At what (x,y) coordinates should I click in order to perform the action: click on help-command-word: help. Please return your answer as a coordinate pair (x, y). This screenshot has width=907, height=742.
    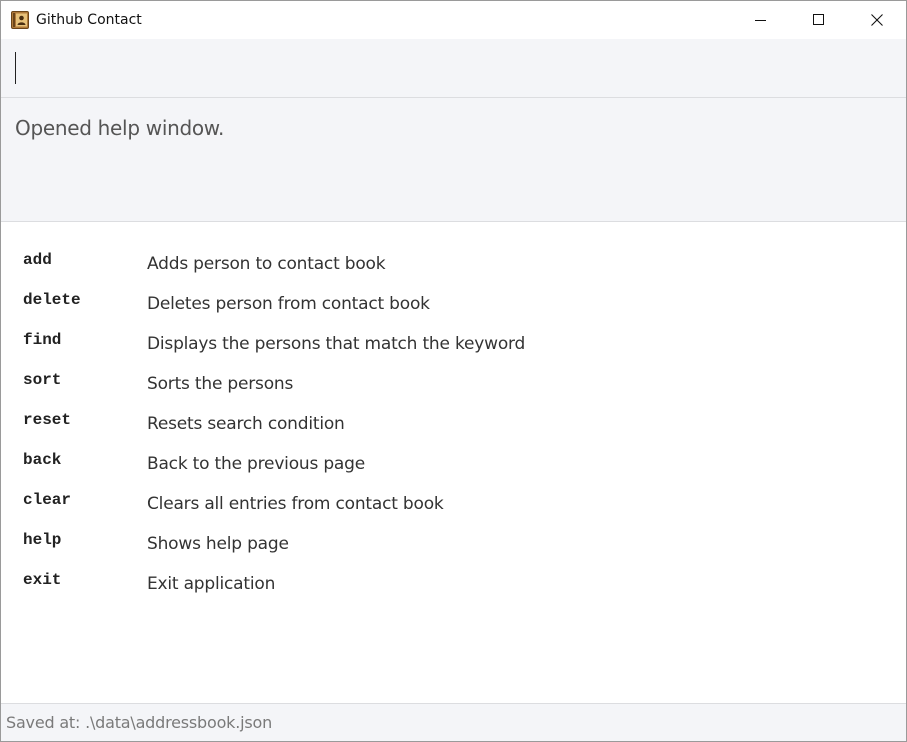
    Looking at the image, I should click on (42, 540).